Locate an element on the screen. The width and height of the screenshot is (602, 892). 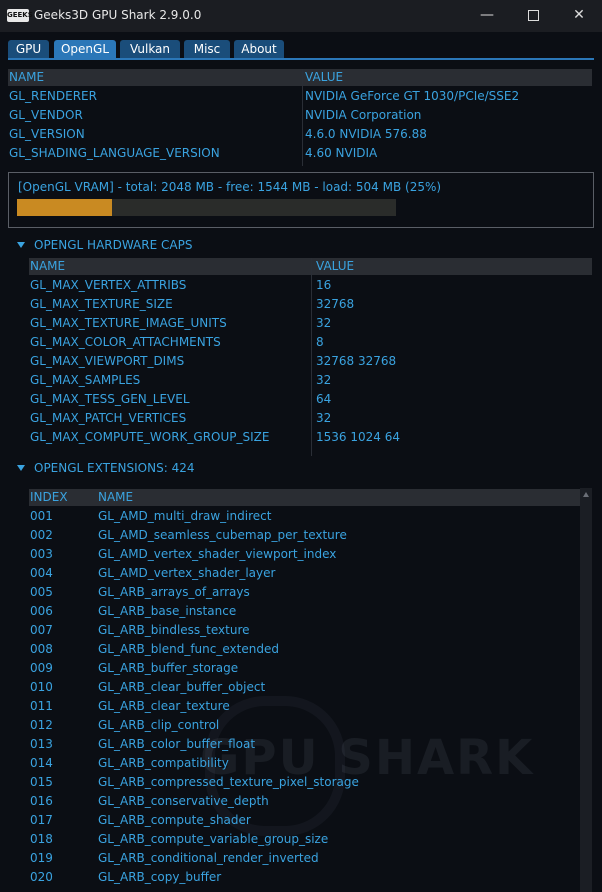
caps-row-name: GL_MAX_TEXTURE_SIZE is located at coordinates (101, 304).